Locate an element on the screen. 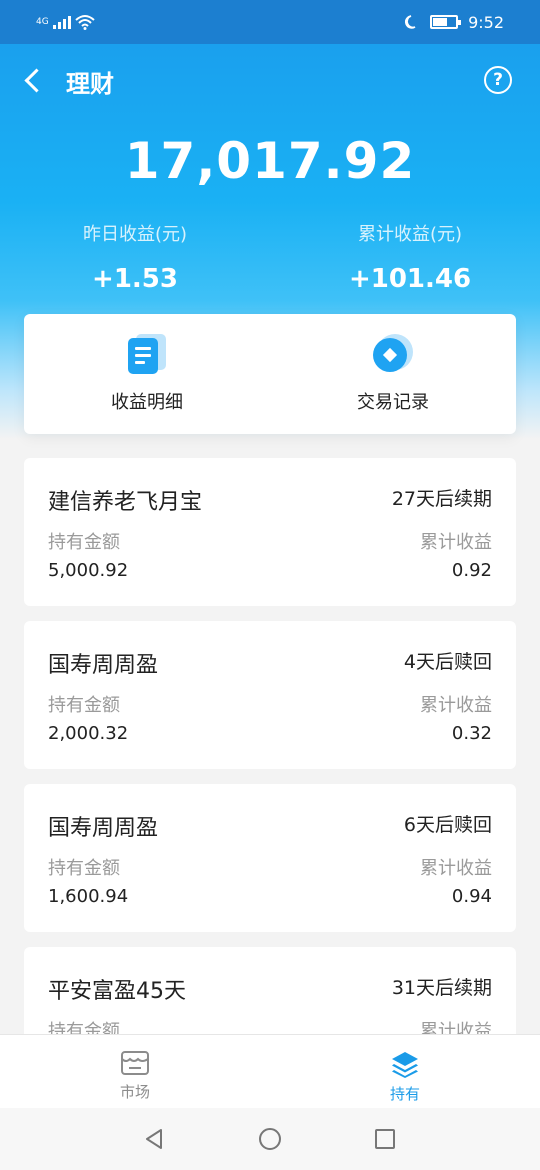  market-icon is located at coordinates (135, 1063).